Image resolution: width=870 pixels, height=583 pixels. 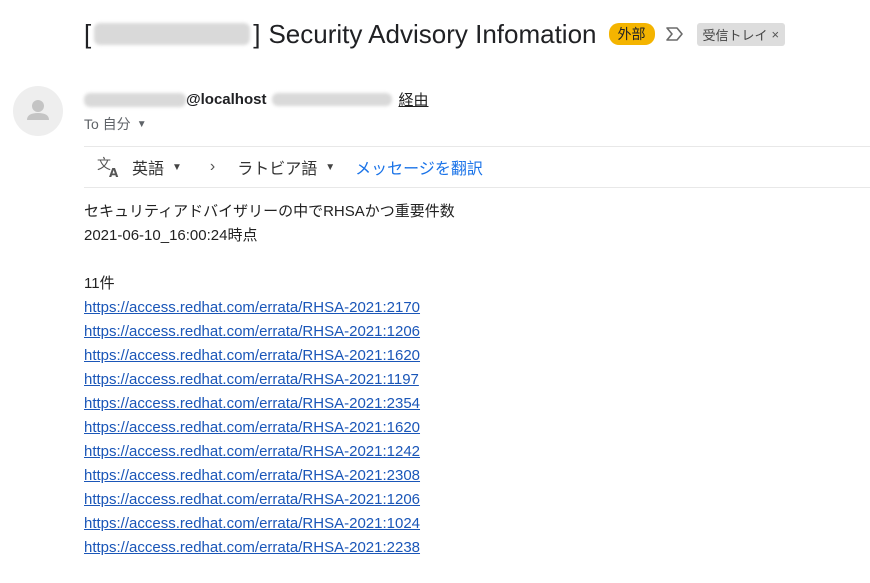 I want to click on body-timestamp: 2021-06-10_16:00:24時点, so click(x=171, y=235).